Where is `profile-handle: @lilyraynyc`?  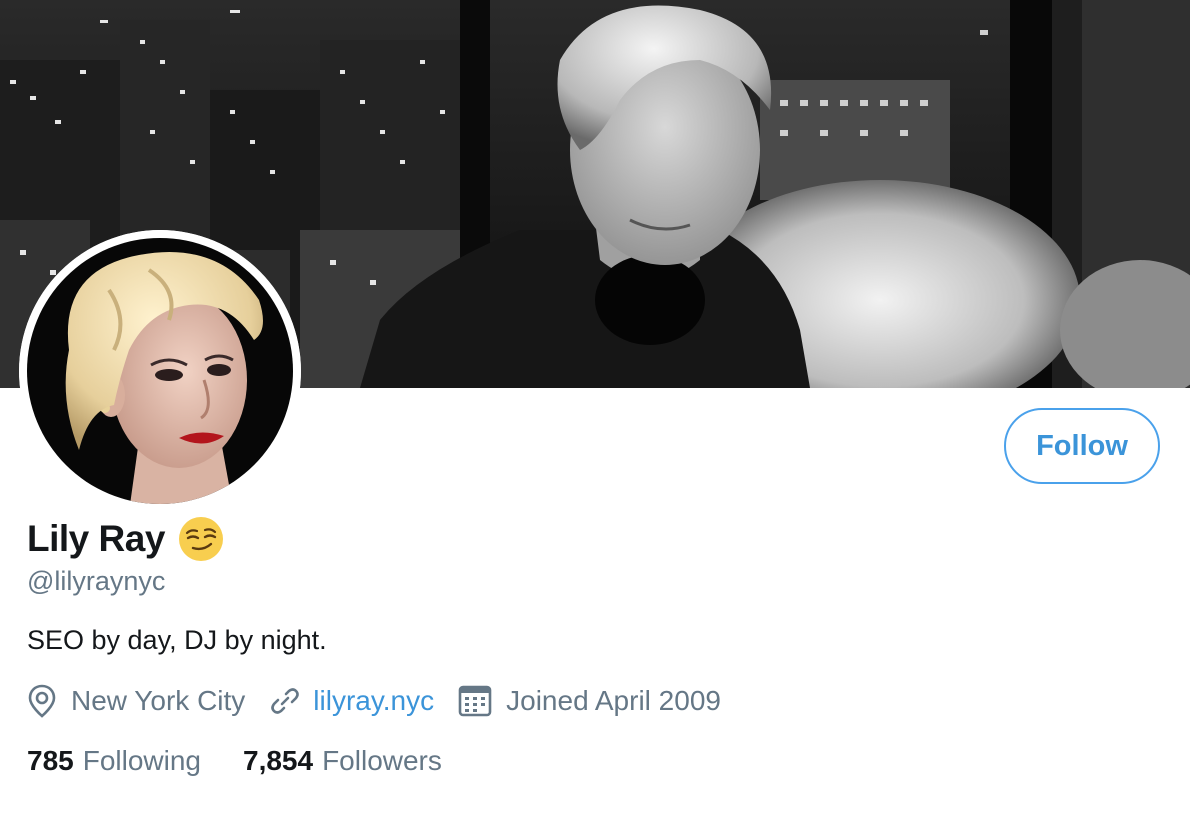
profile-handle: @lilyraynyc is located at coordinates (96, 581).